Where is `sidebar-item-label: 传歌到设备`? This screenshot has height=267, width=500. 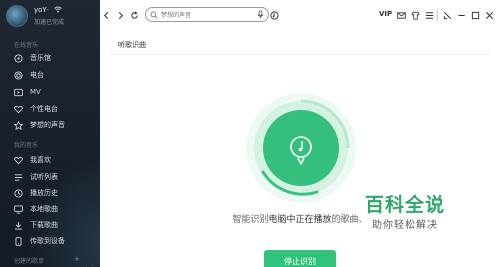
sidebar-item-label: 传歌到设备 is located at coordinates (47, 241).